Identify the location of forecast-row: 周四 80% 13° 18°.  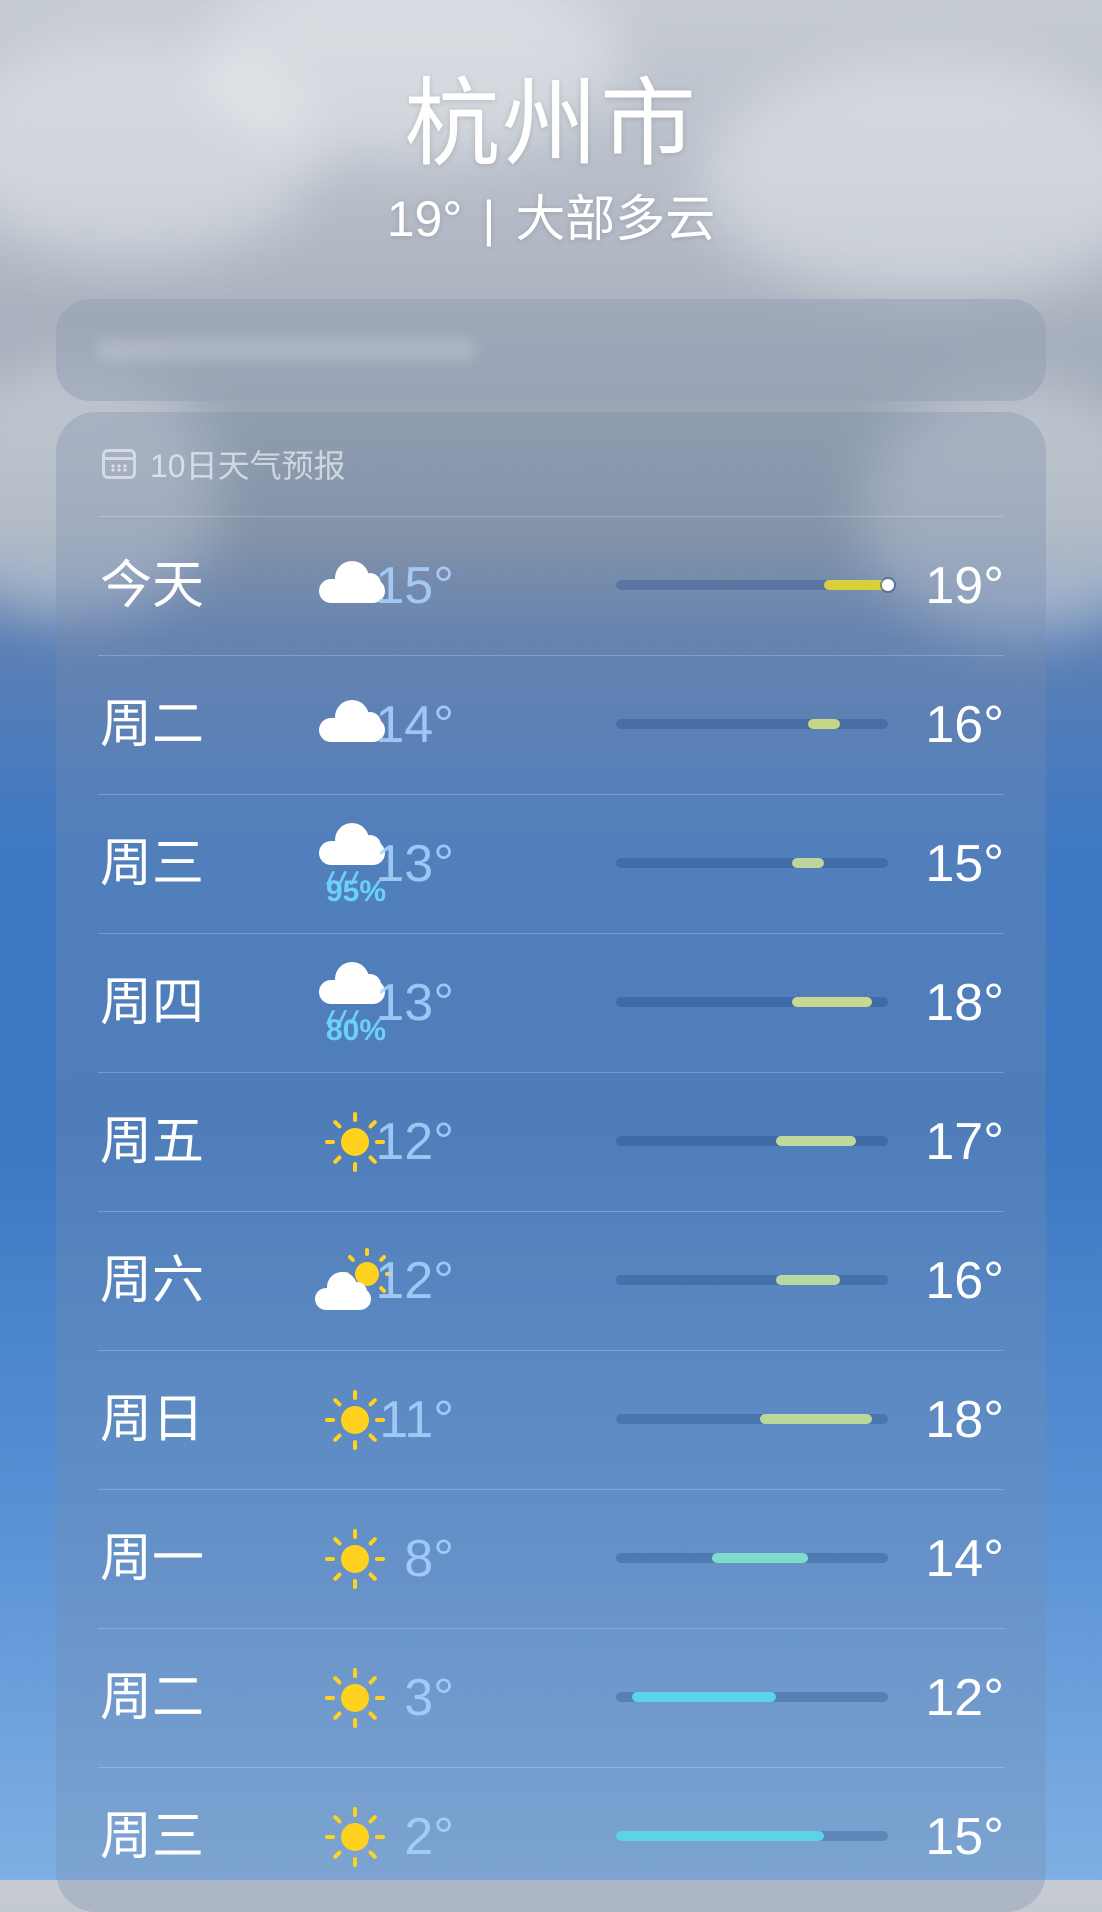
(551, 1002).